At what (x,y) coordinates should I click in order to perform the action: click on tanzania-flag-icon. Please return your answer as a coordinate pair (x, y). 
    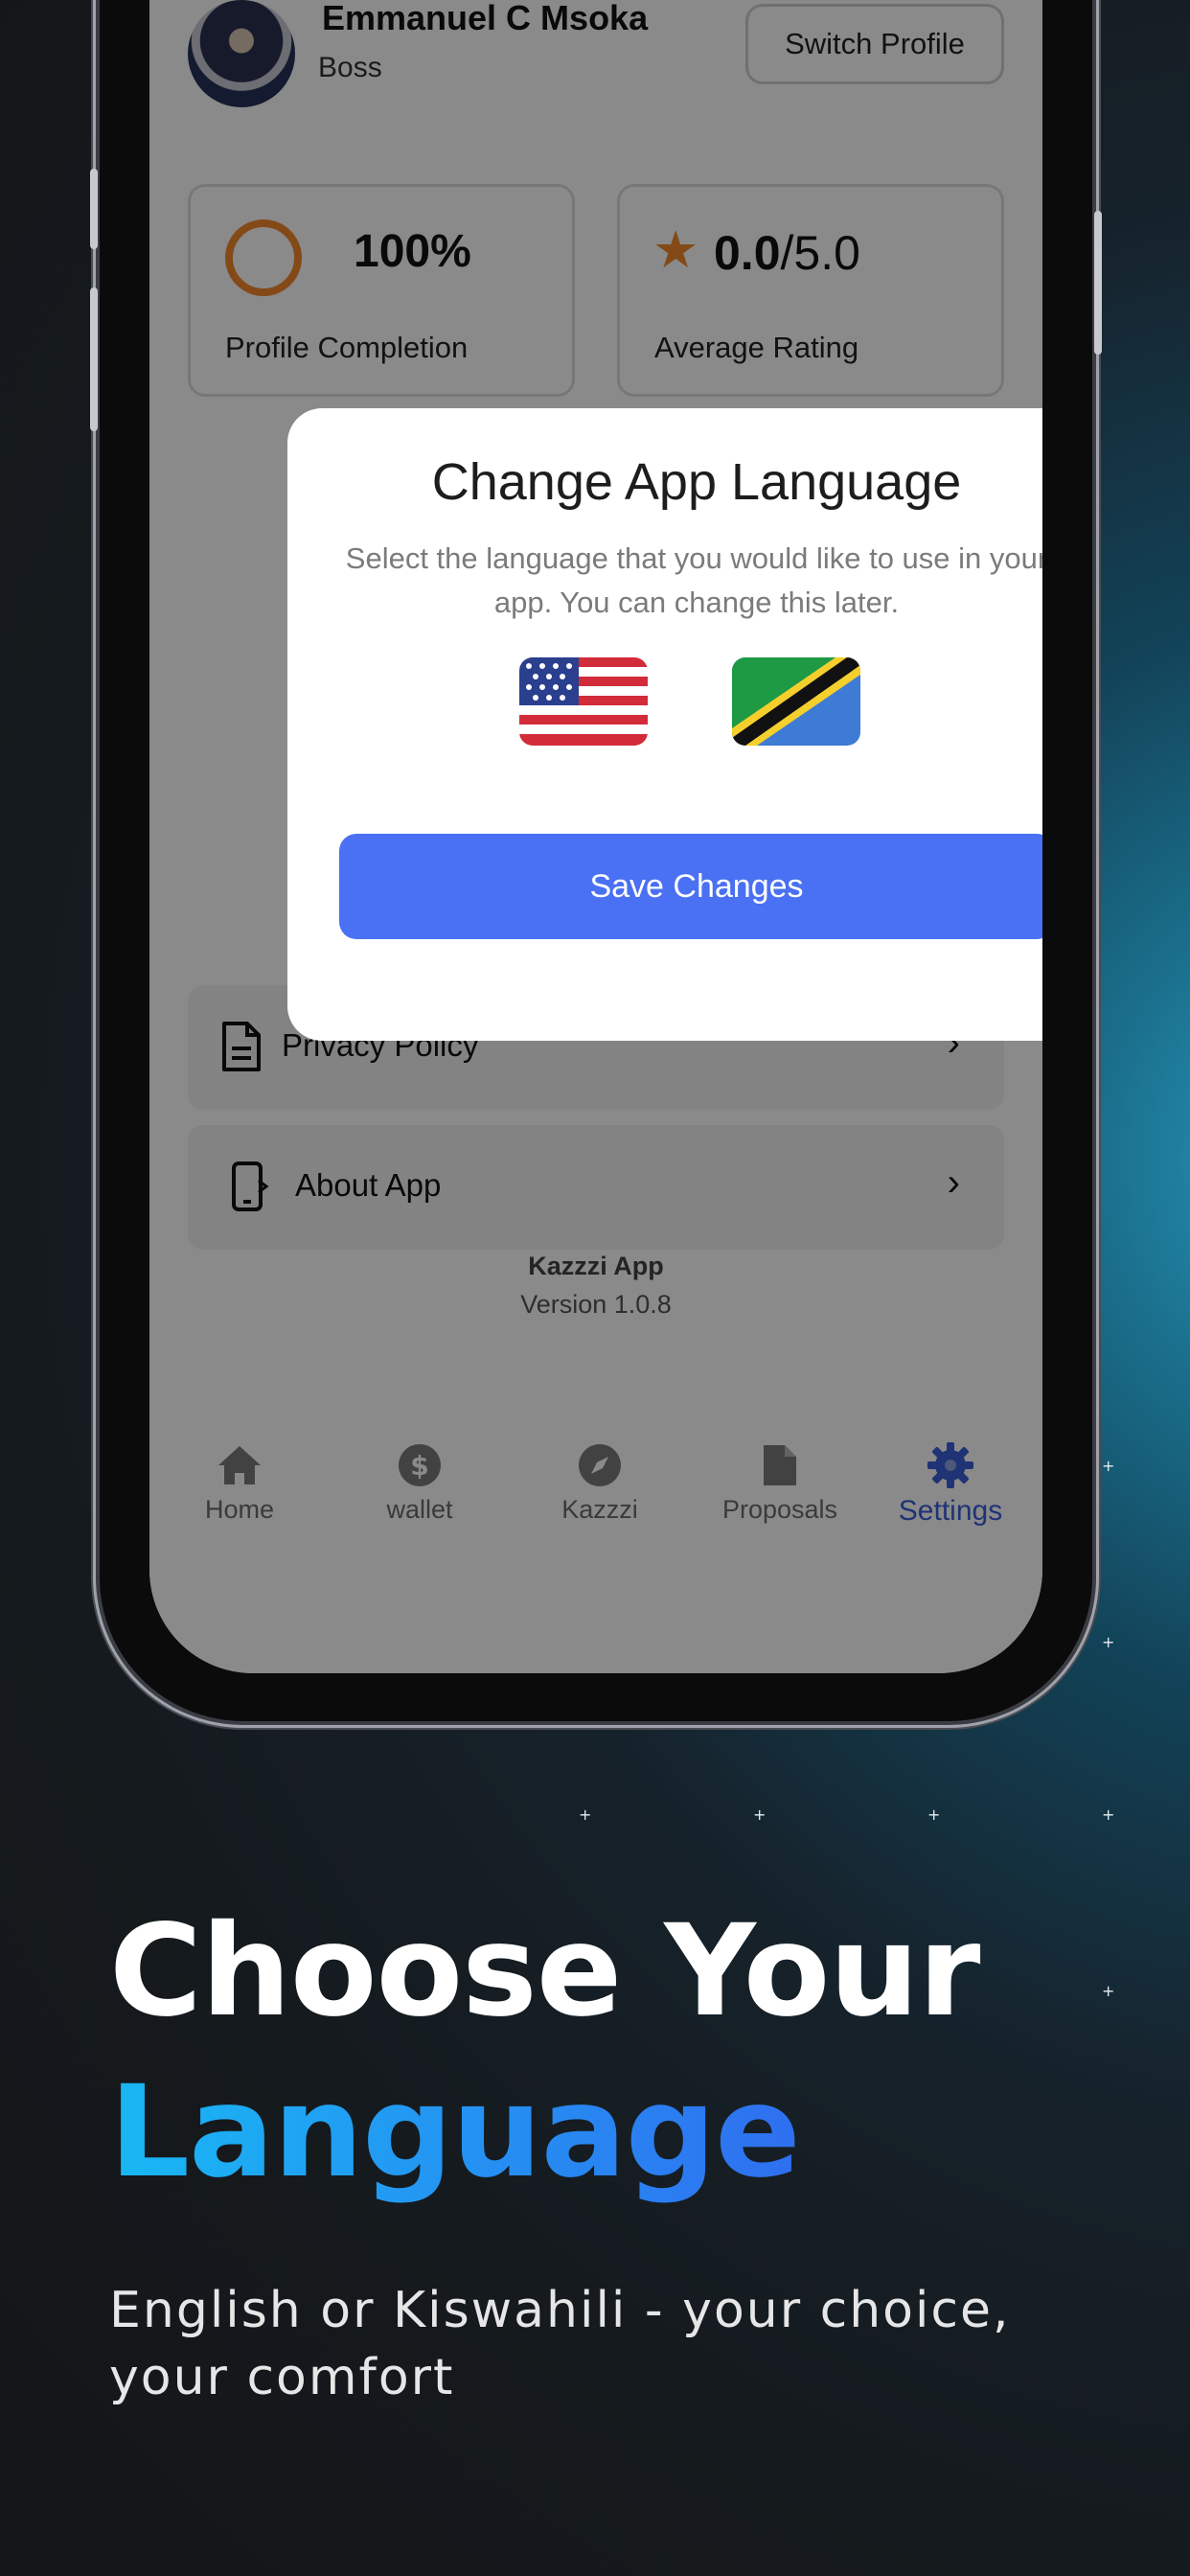
    Looking at the image, I should click on (796, 701).